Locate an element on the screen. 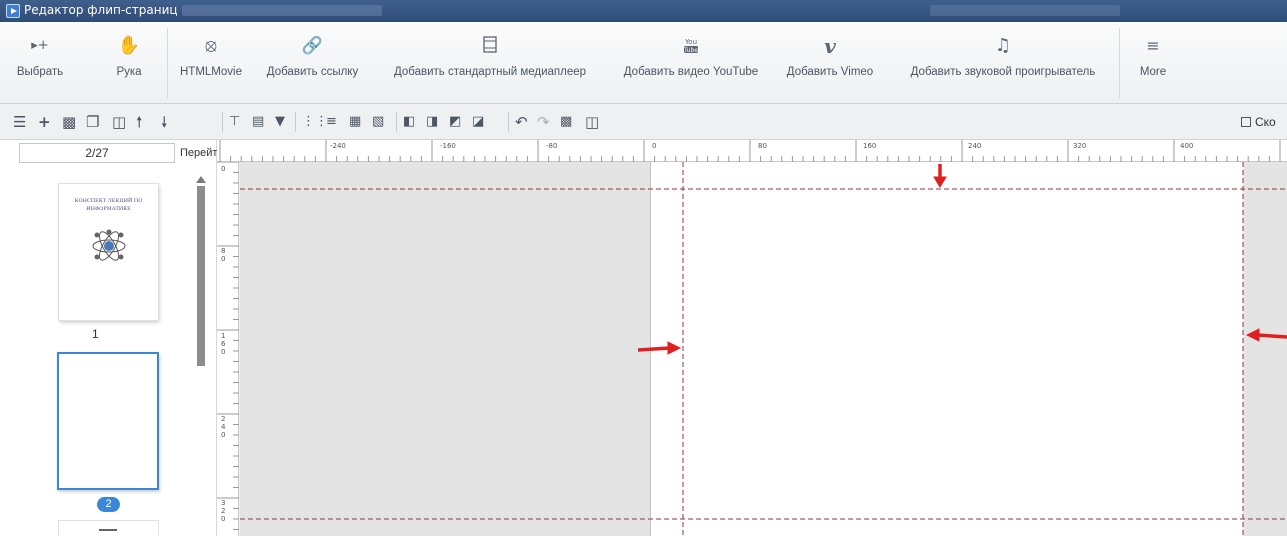  select-button: ▸+ Выбрать is located at coordinates (40, 62).